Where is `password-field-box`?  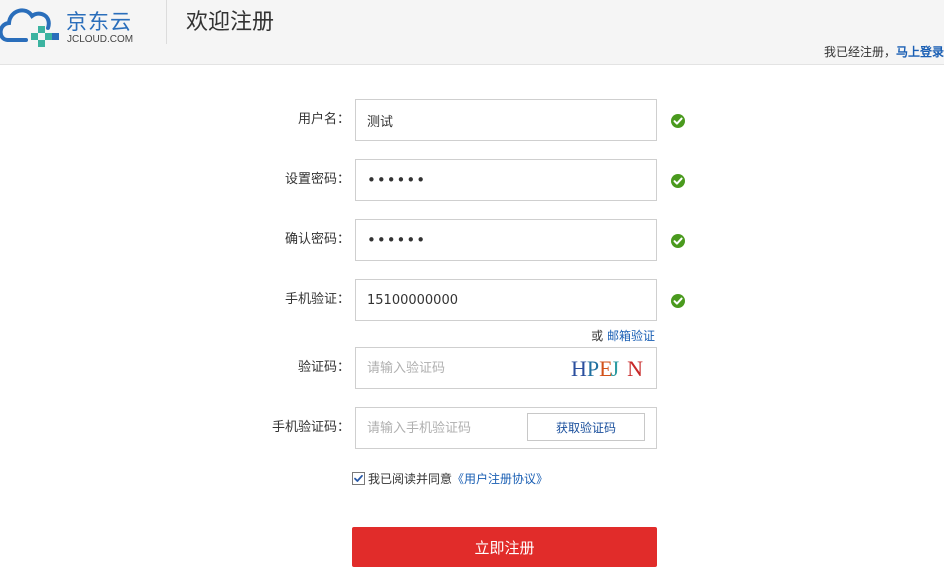 password-field-box is located at coordinates (506, 180).